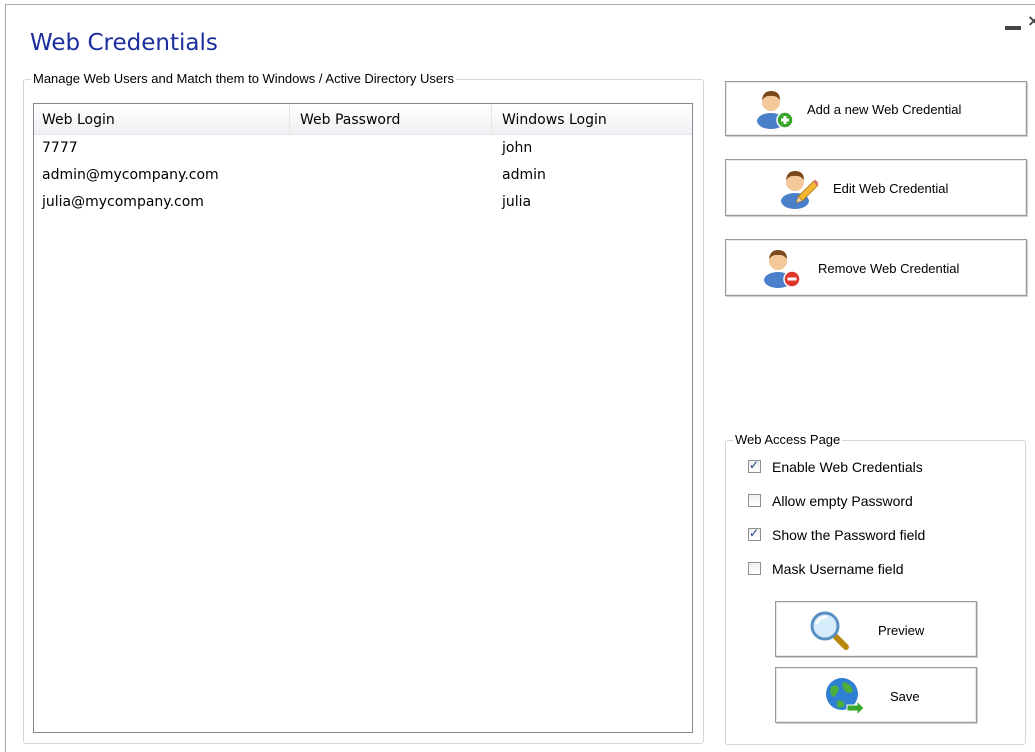  I want to click on save-button: Save, so click(876, 695).